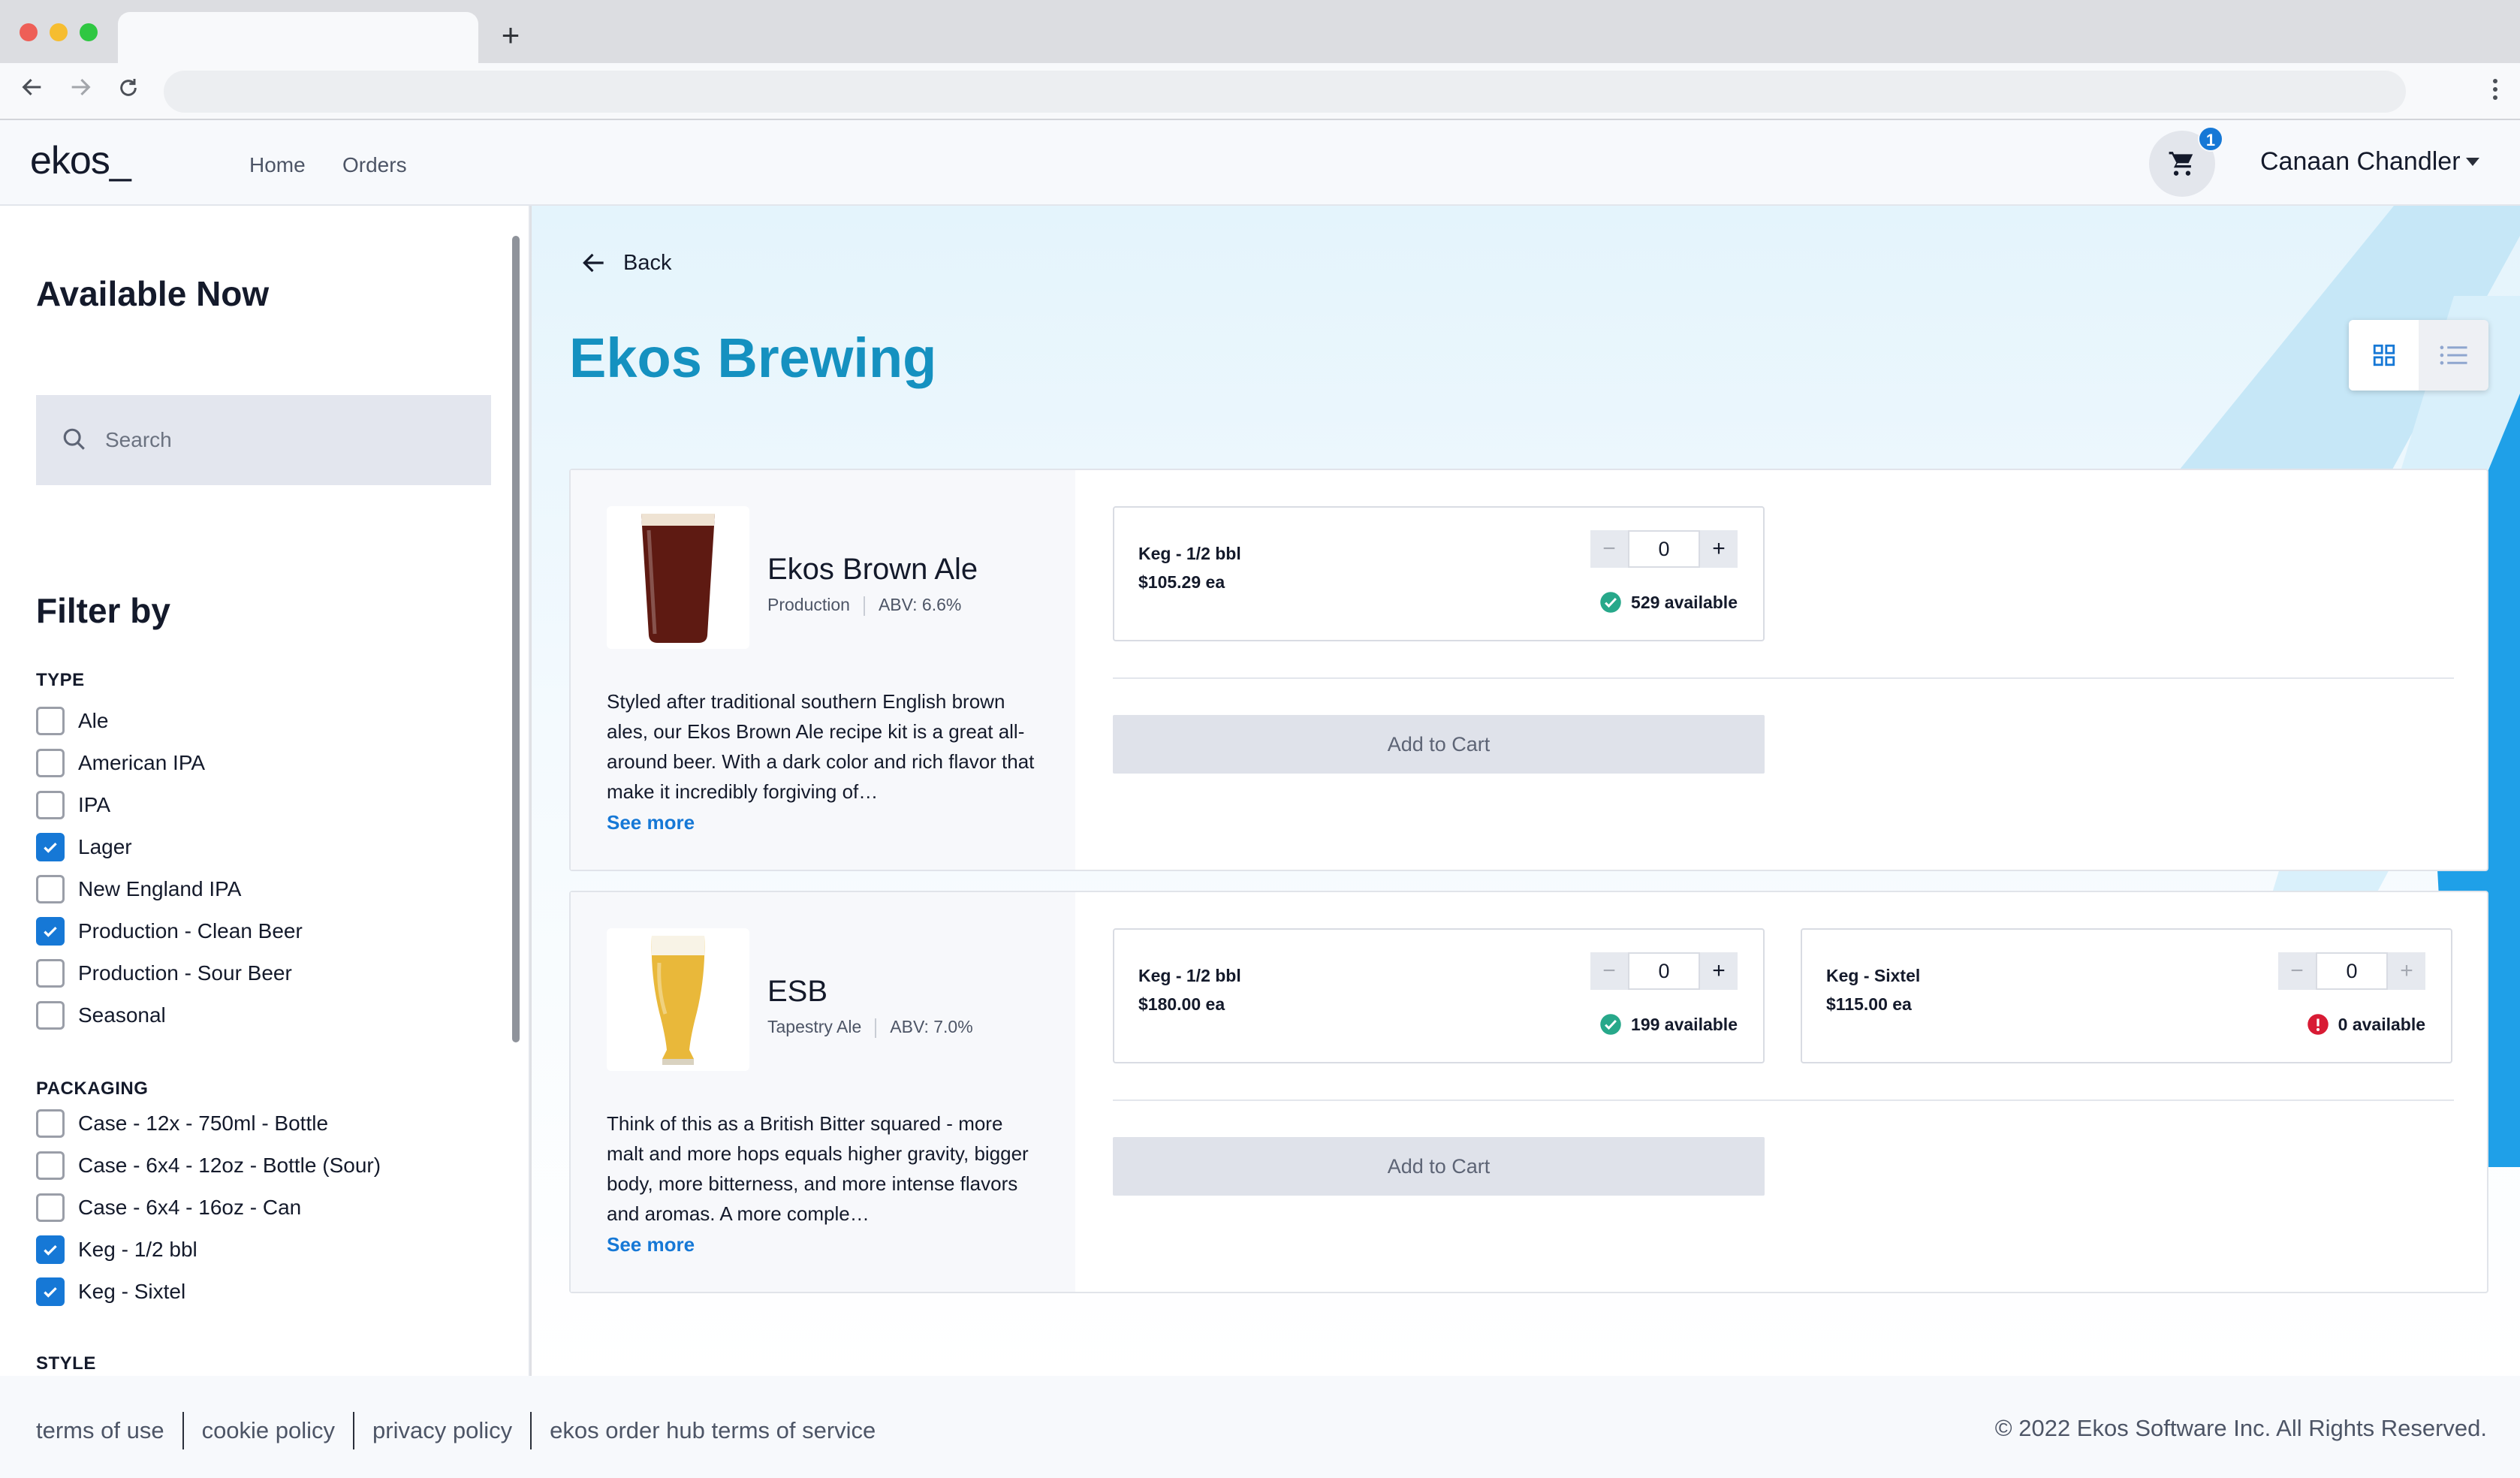 The width and height of the screenshot is (2520, 1478). I want to click on filter-option-label: Lager, so click(105, 846).